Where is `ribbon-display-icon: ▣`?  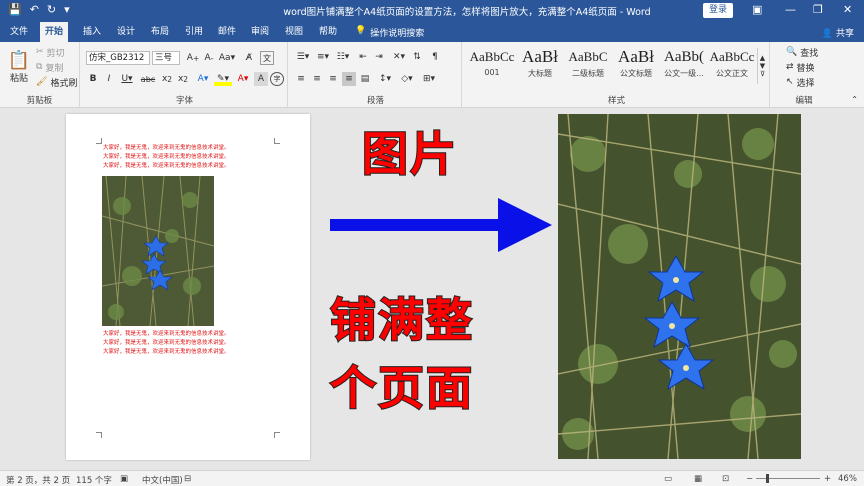 ribbon-display-icon: ▣ is located at coordinates (757, 9).